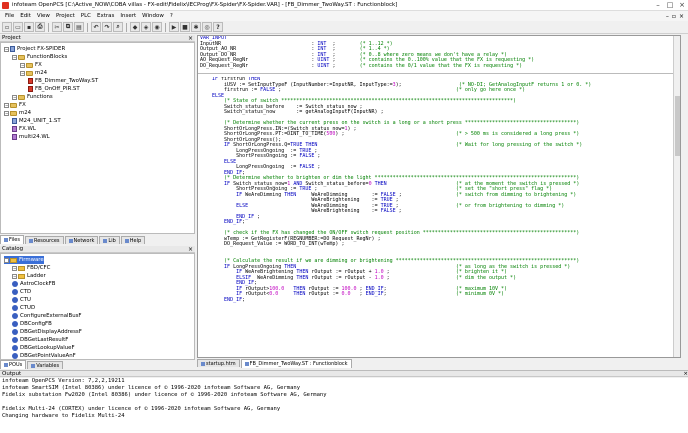  What do you see at coordinates (218, 27) in the screenshot?
I see `help-icon: ?` at bounding box center [218, 27].